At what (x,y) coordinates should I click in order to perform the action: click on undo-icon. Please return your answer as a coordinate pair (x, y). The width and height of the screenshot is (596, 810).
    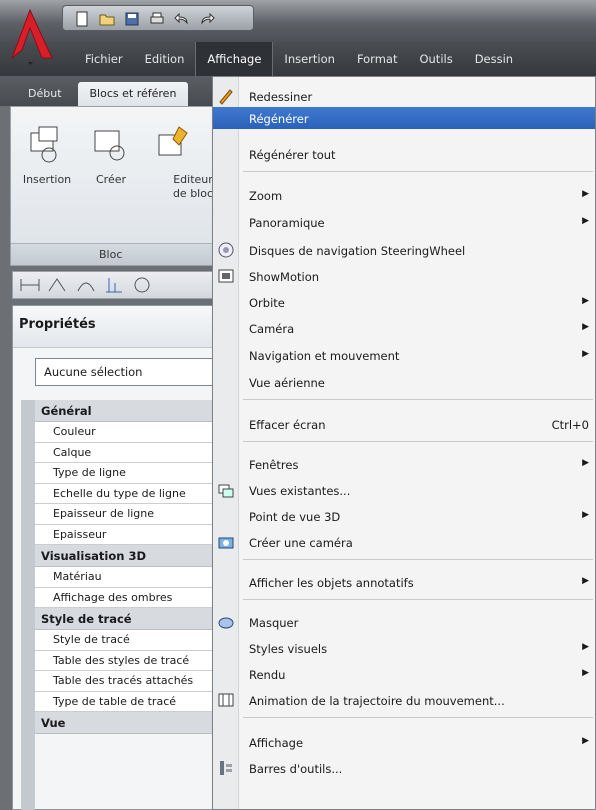
    Looking at the image, I should click on (181, 18).